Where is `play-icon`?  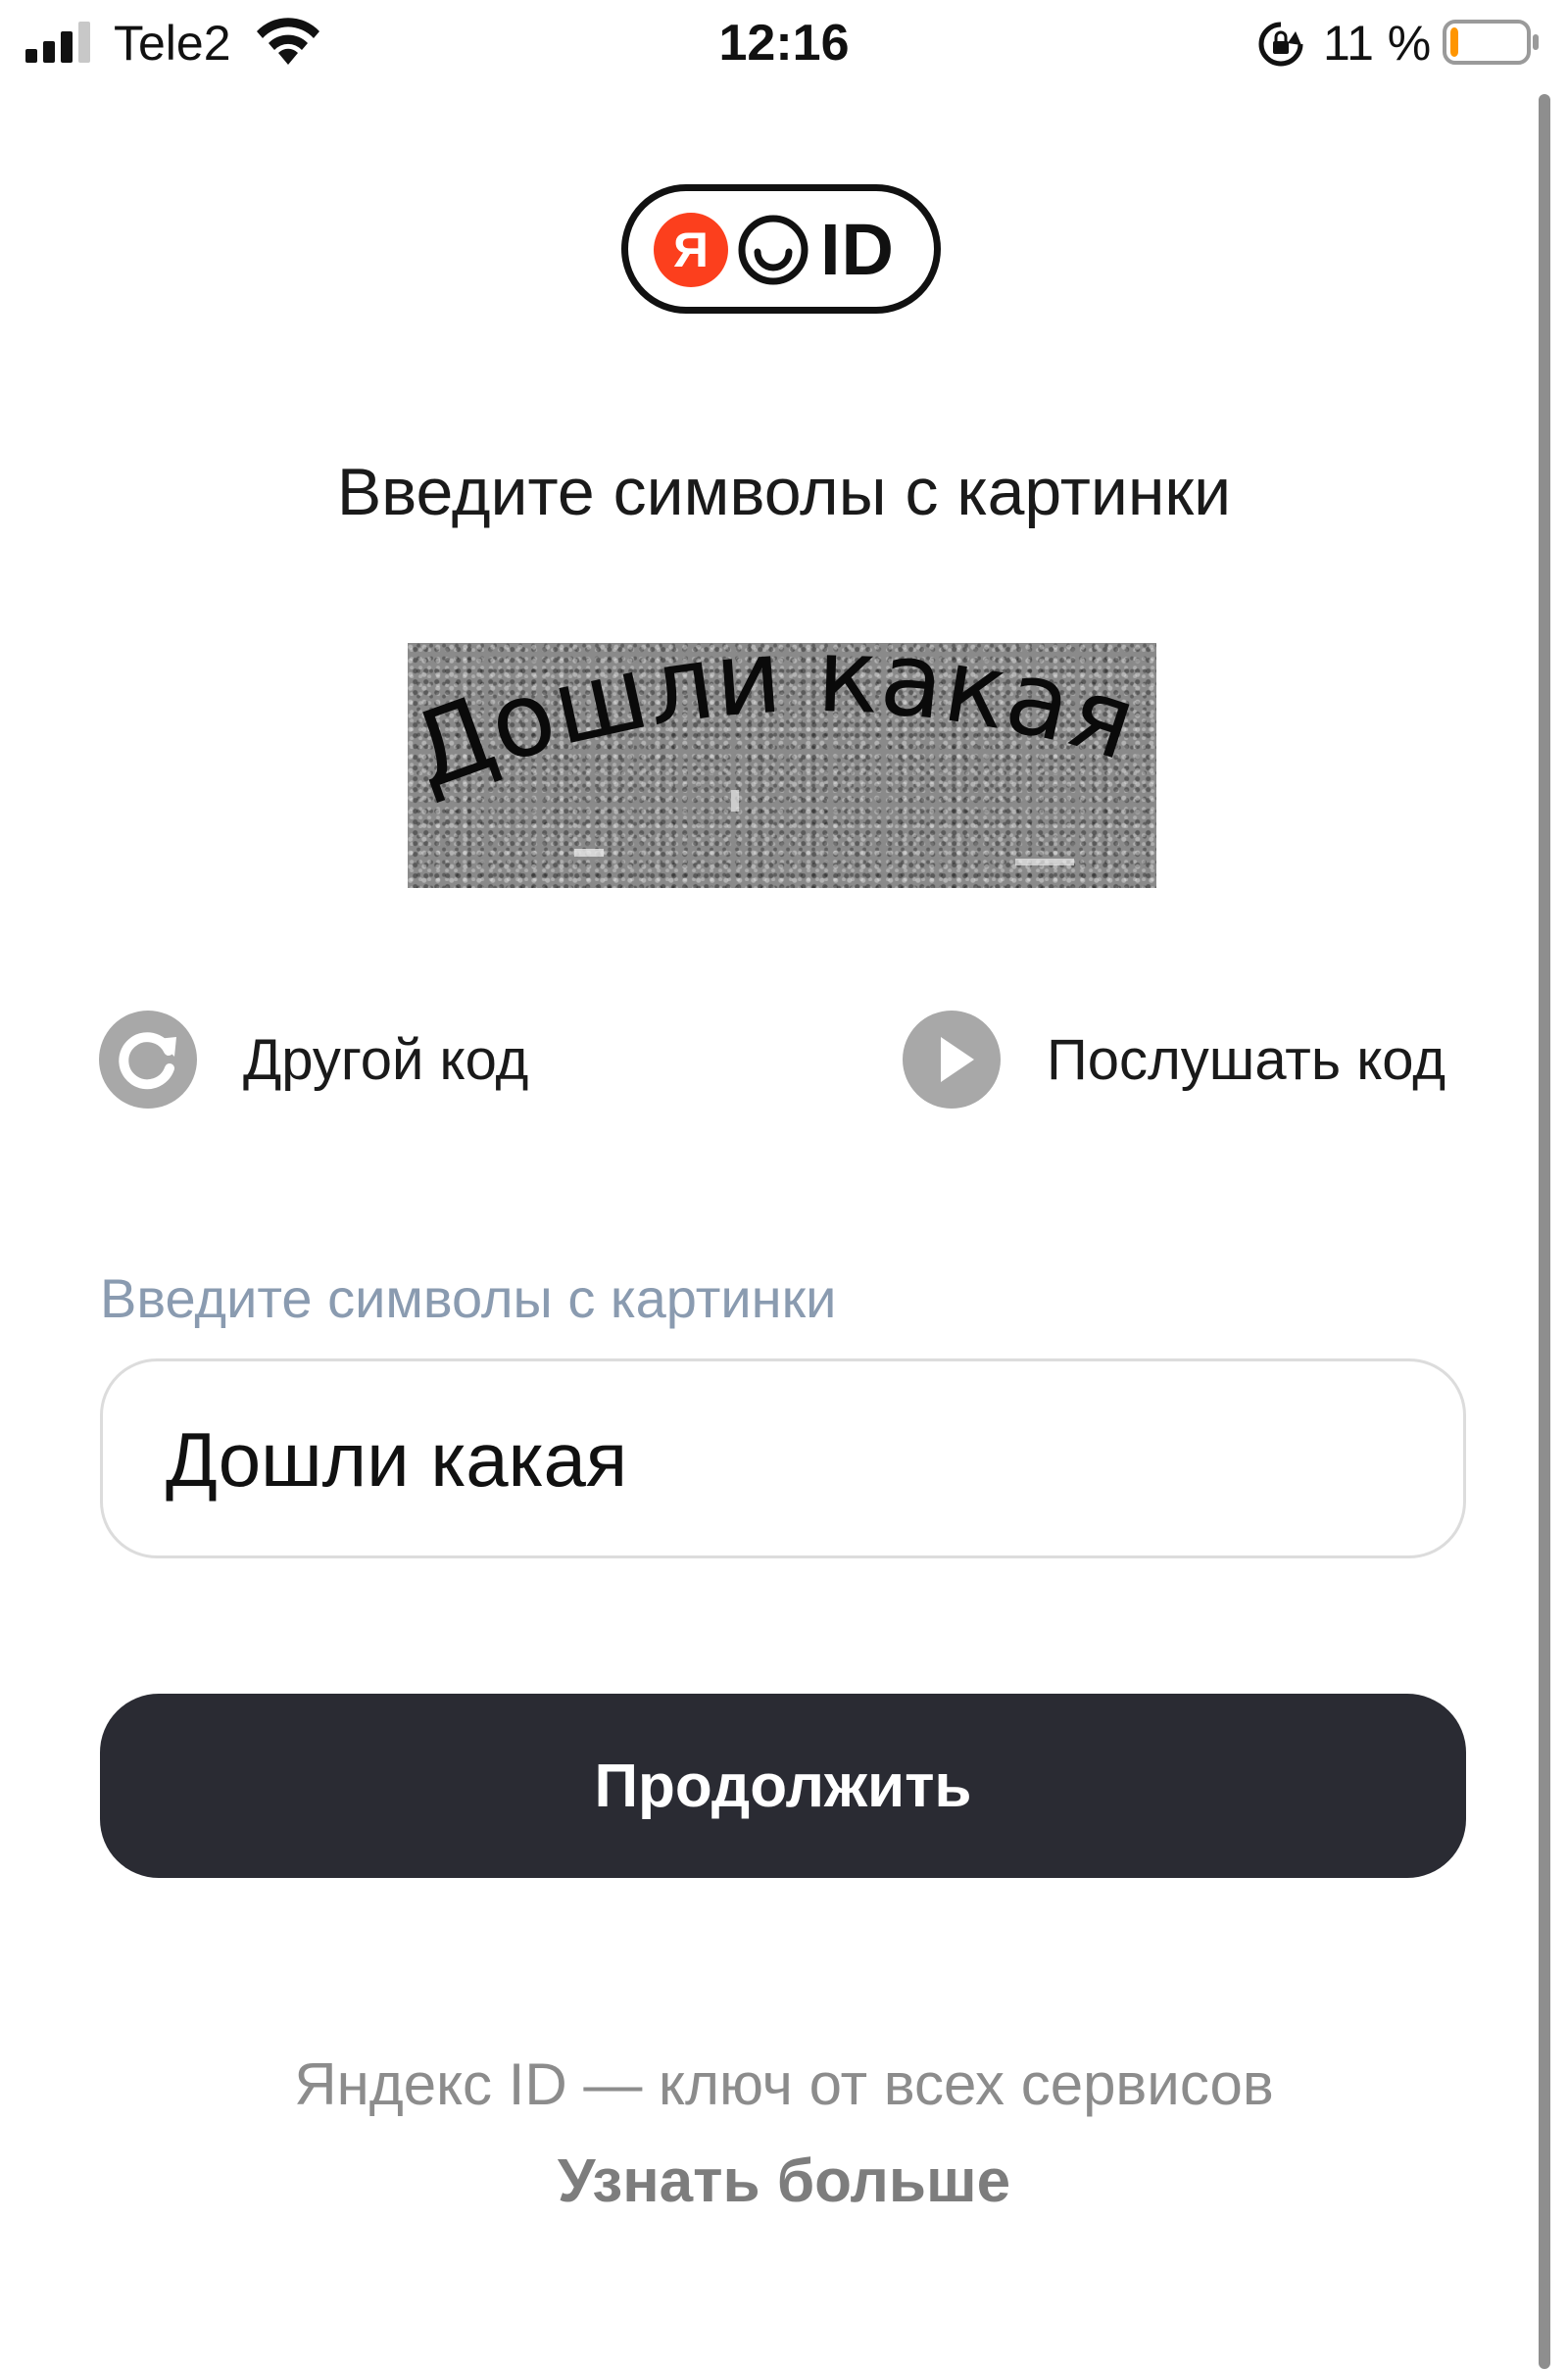
play-icon is located at coordinates (952, 1060).